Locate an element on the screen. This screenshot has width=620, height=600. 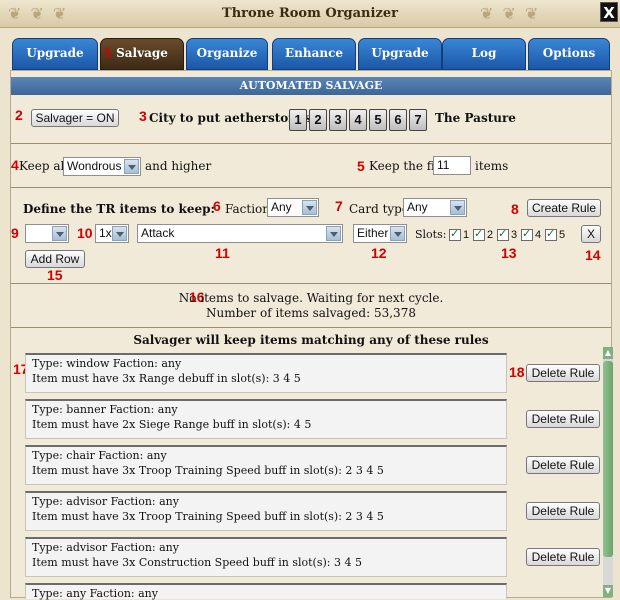
card-type-select: Any is located at coordinates (435, 207).